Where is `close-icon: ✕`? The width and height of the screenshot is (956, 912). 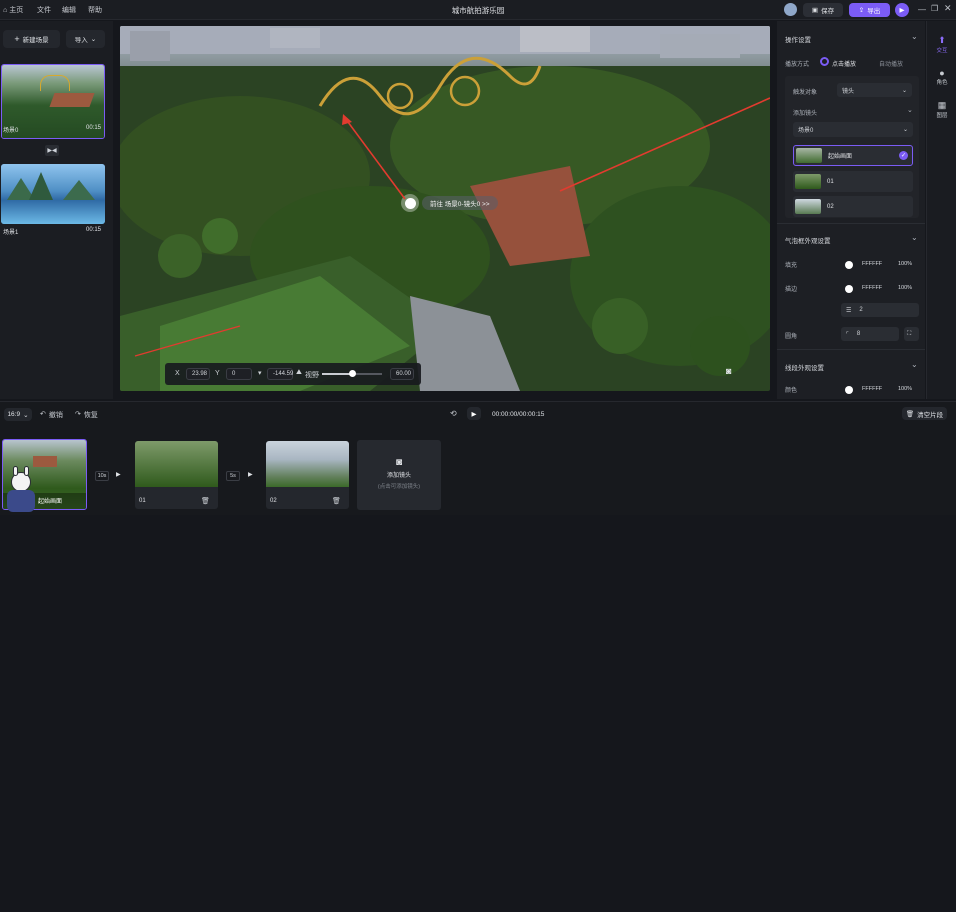 close-icon: ✕ is located at coordinates (948, 8).